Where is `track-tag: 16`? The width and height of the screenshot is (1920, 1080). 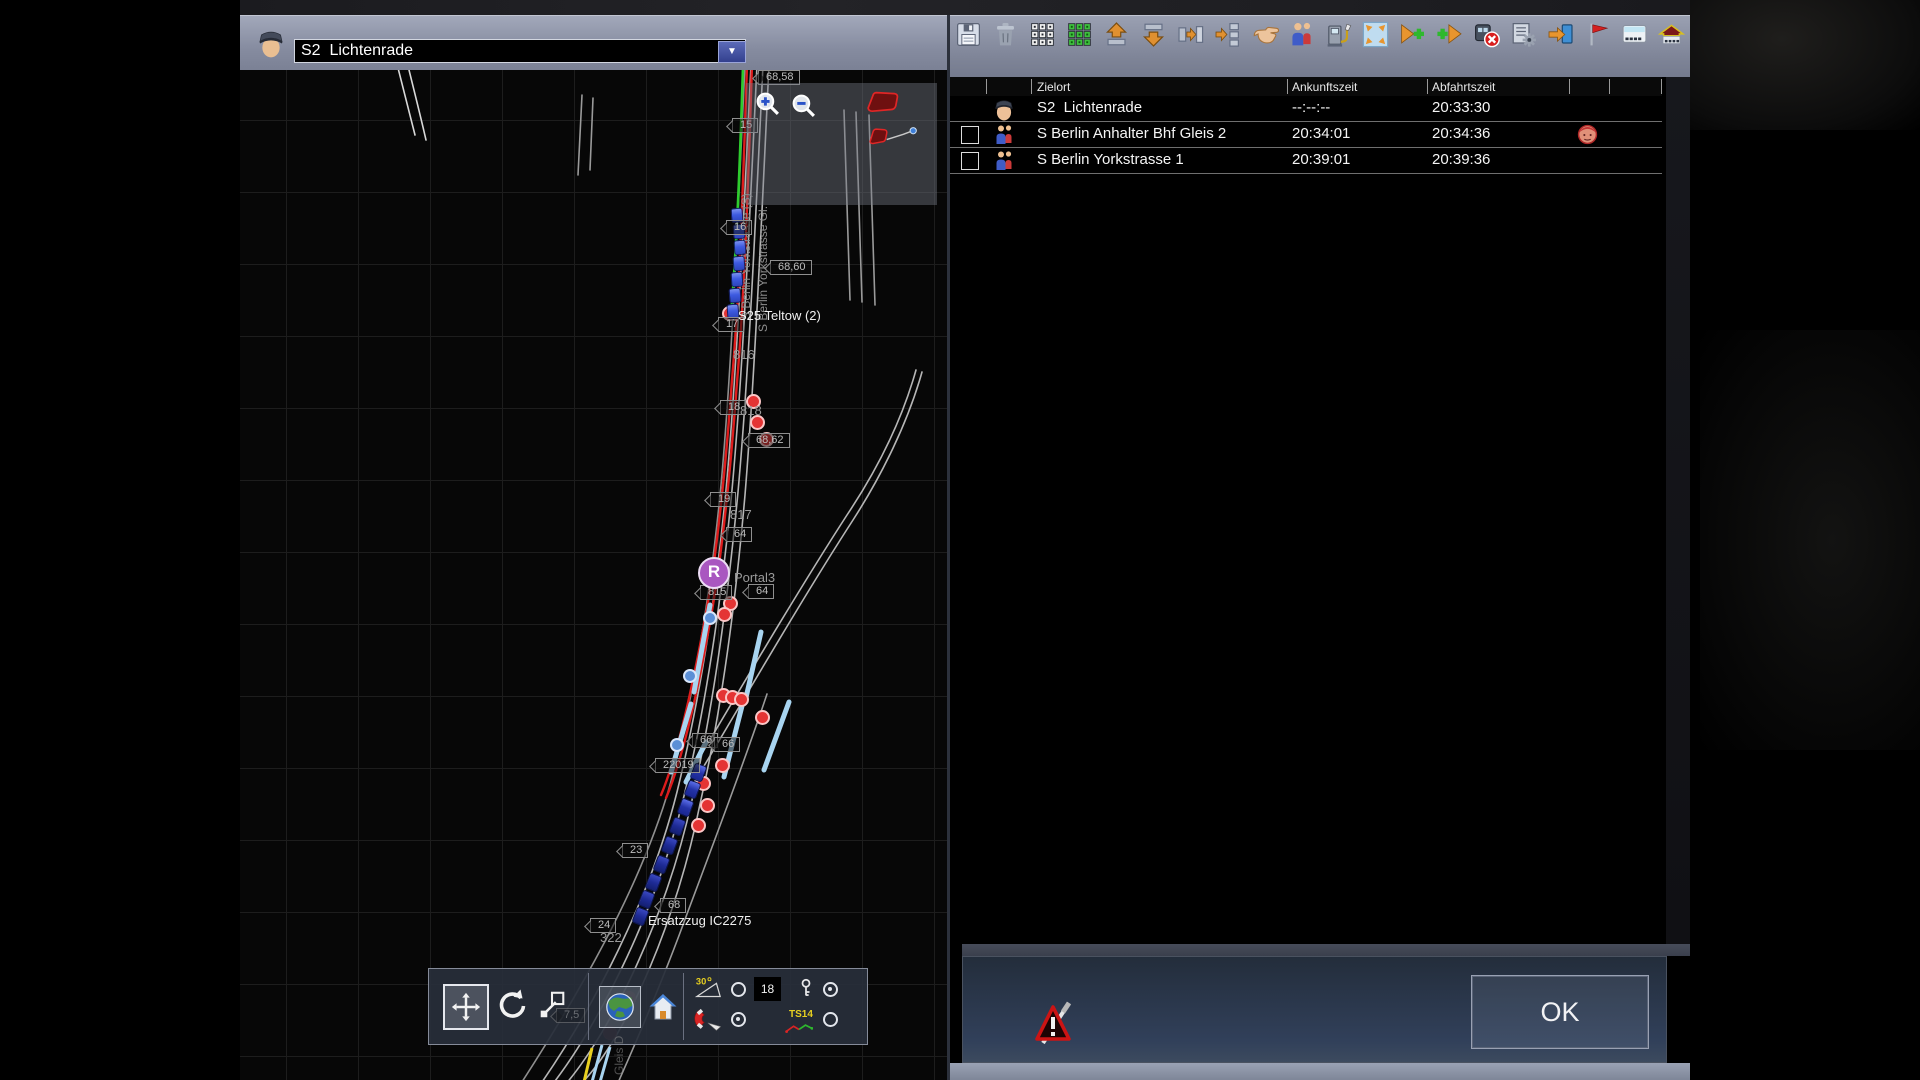 track-tag: 16 is located at coordinates (739, 227).